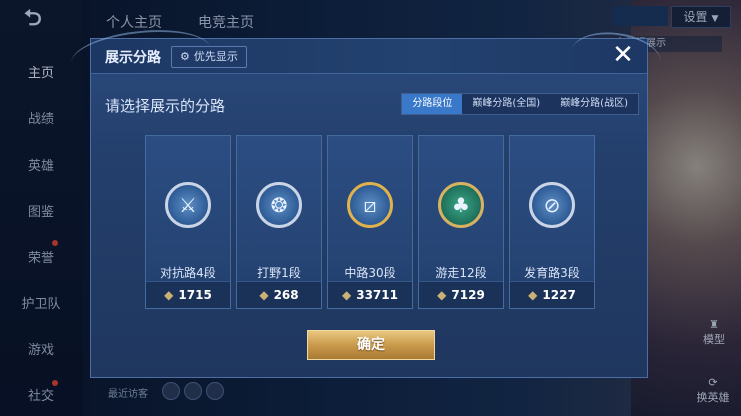  I want to click on lane-card-points: ◆ 1227, so click(552, 294).